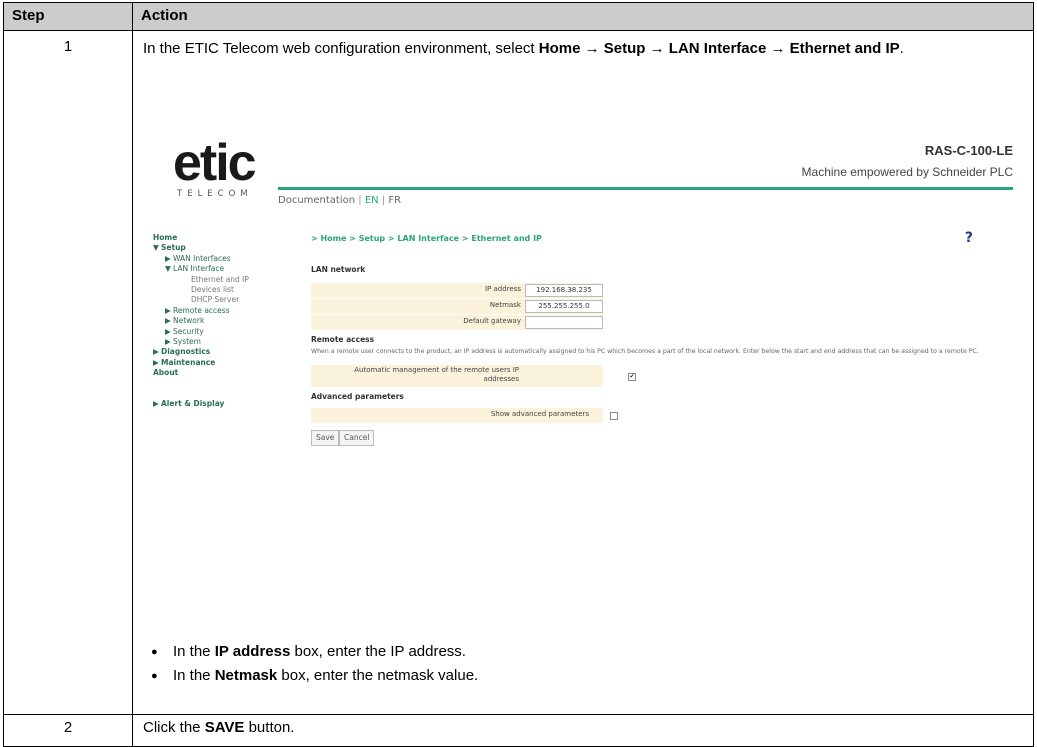  I want to click on nav-item-home: Home, so click(218, 238).